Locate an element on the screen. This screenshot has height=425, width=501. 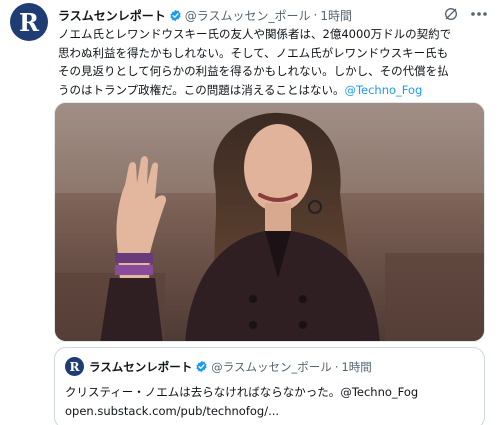
grok-icon is located at coordinates (451, 14).